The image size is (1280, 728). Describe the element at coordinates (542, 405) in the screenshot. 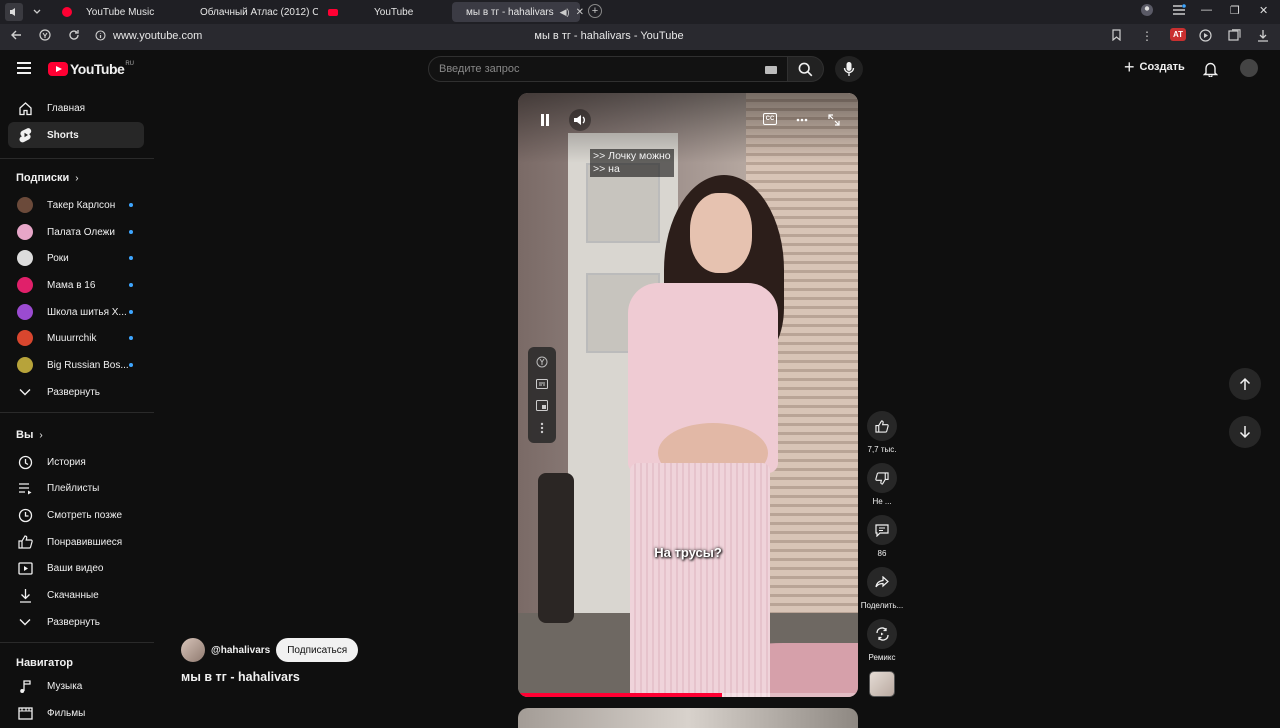

I see `picture-in-picture-icon` at that location.